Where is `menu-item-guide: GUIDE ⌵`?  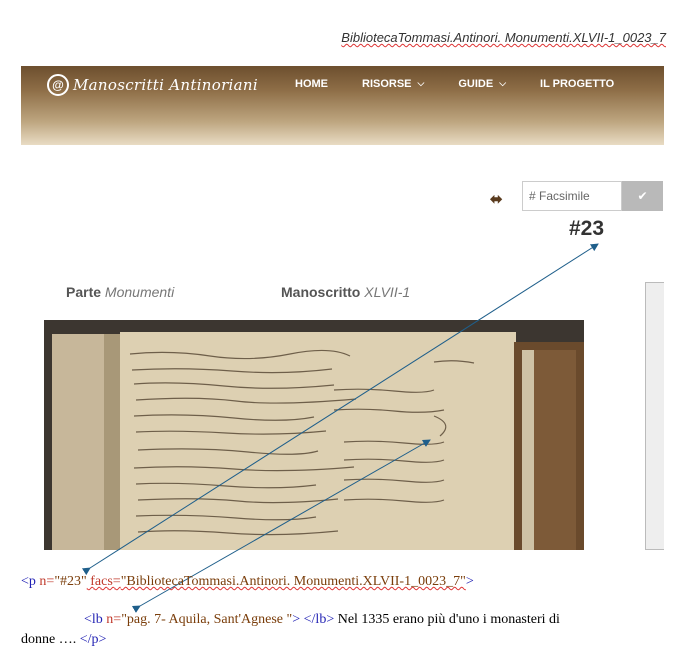
menu-item-guide: GUIDE ⌵ is located at coordinates (482, 84).